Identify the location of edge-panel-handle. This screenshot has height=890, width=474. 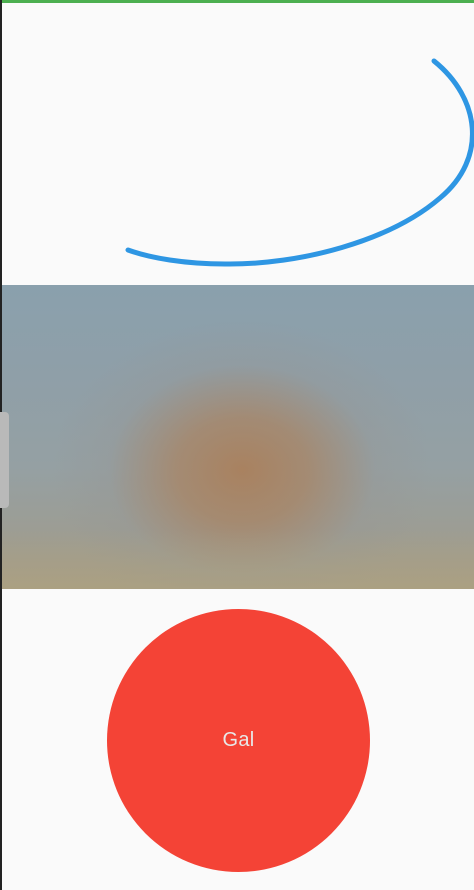
(4, 460).